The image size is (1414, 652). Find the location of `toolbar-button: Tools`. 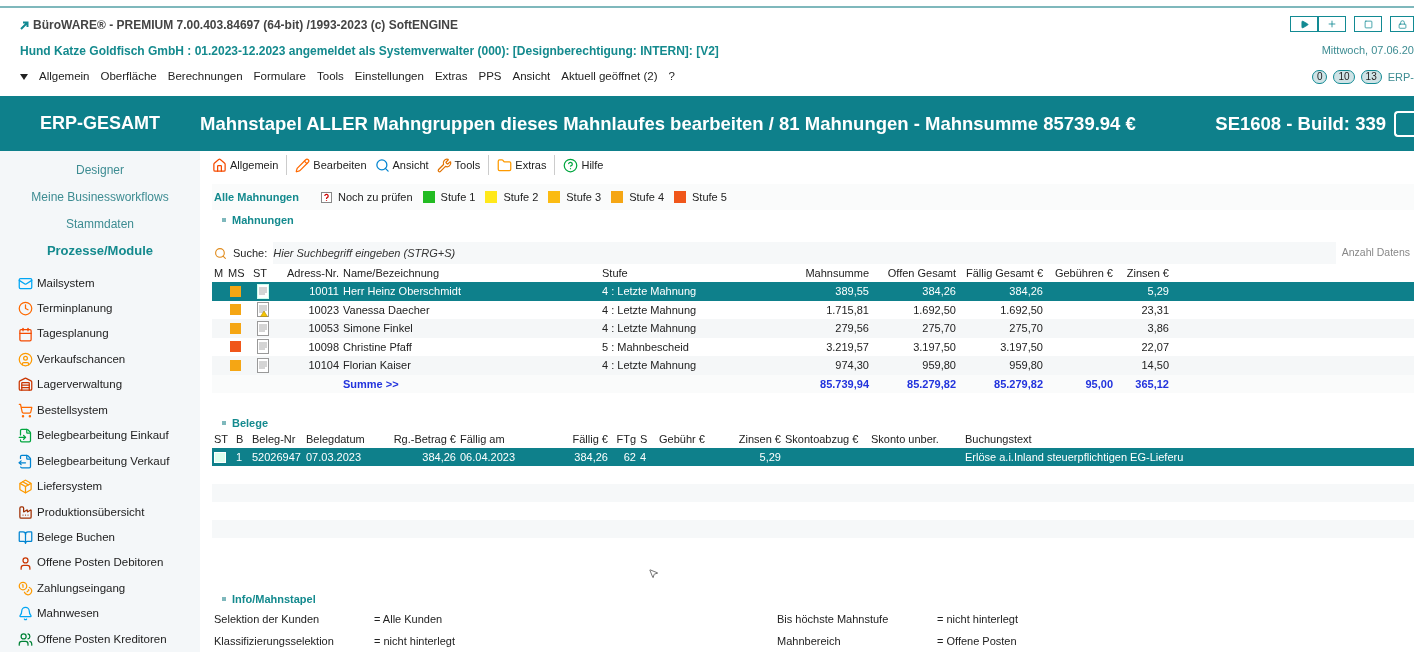

toolbar-button: Tools is located at coordinates (458, 165).